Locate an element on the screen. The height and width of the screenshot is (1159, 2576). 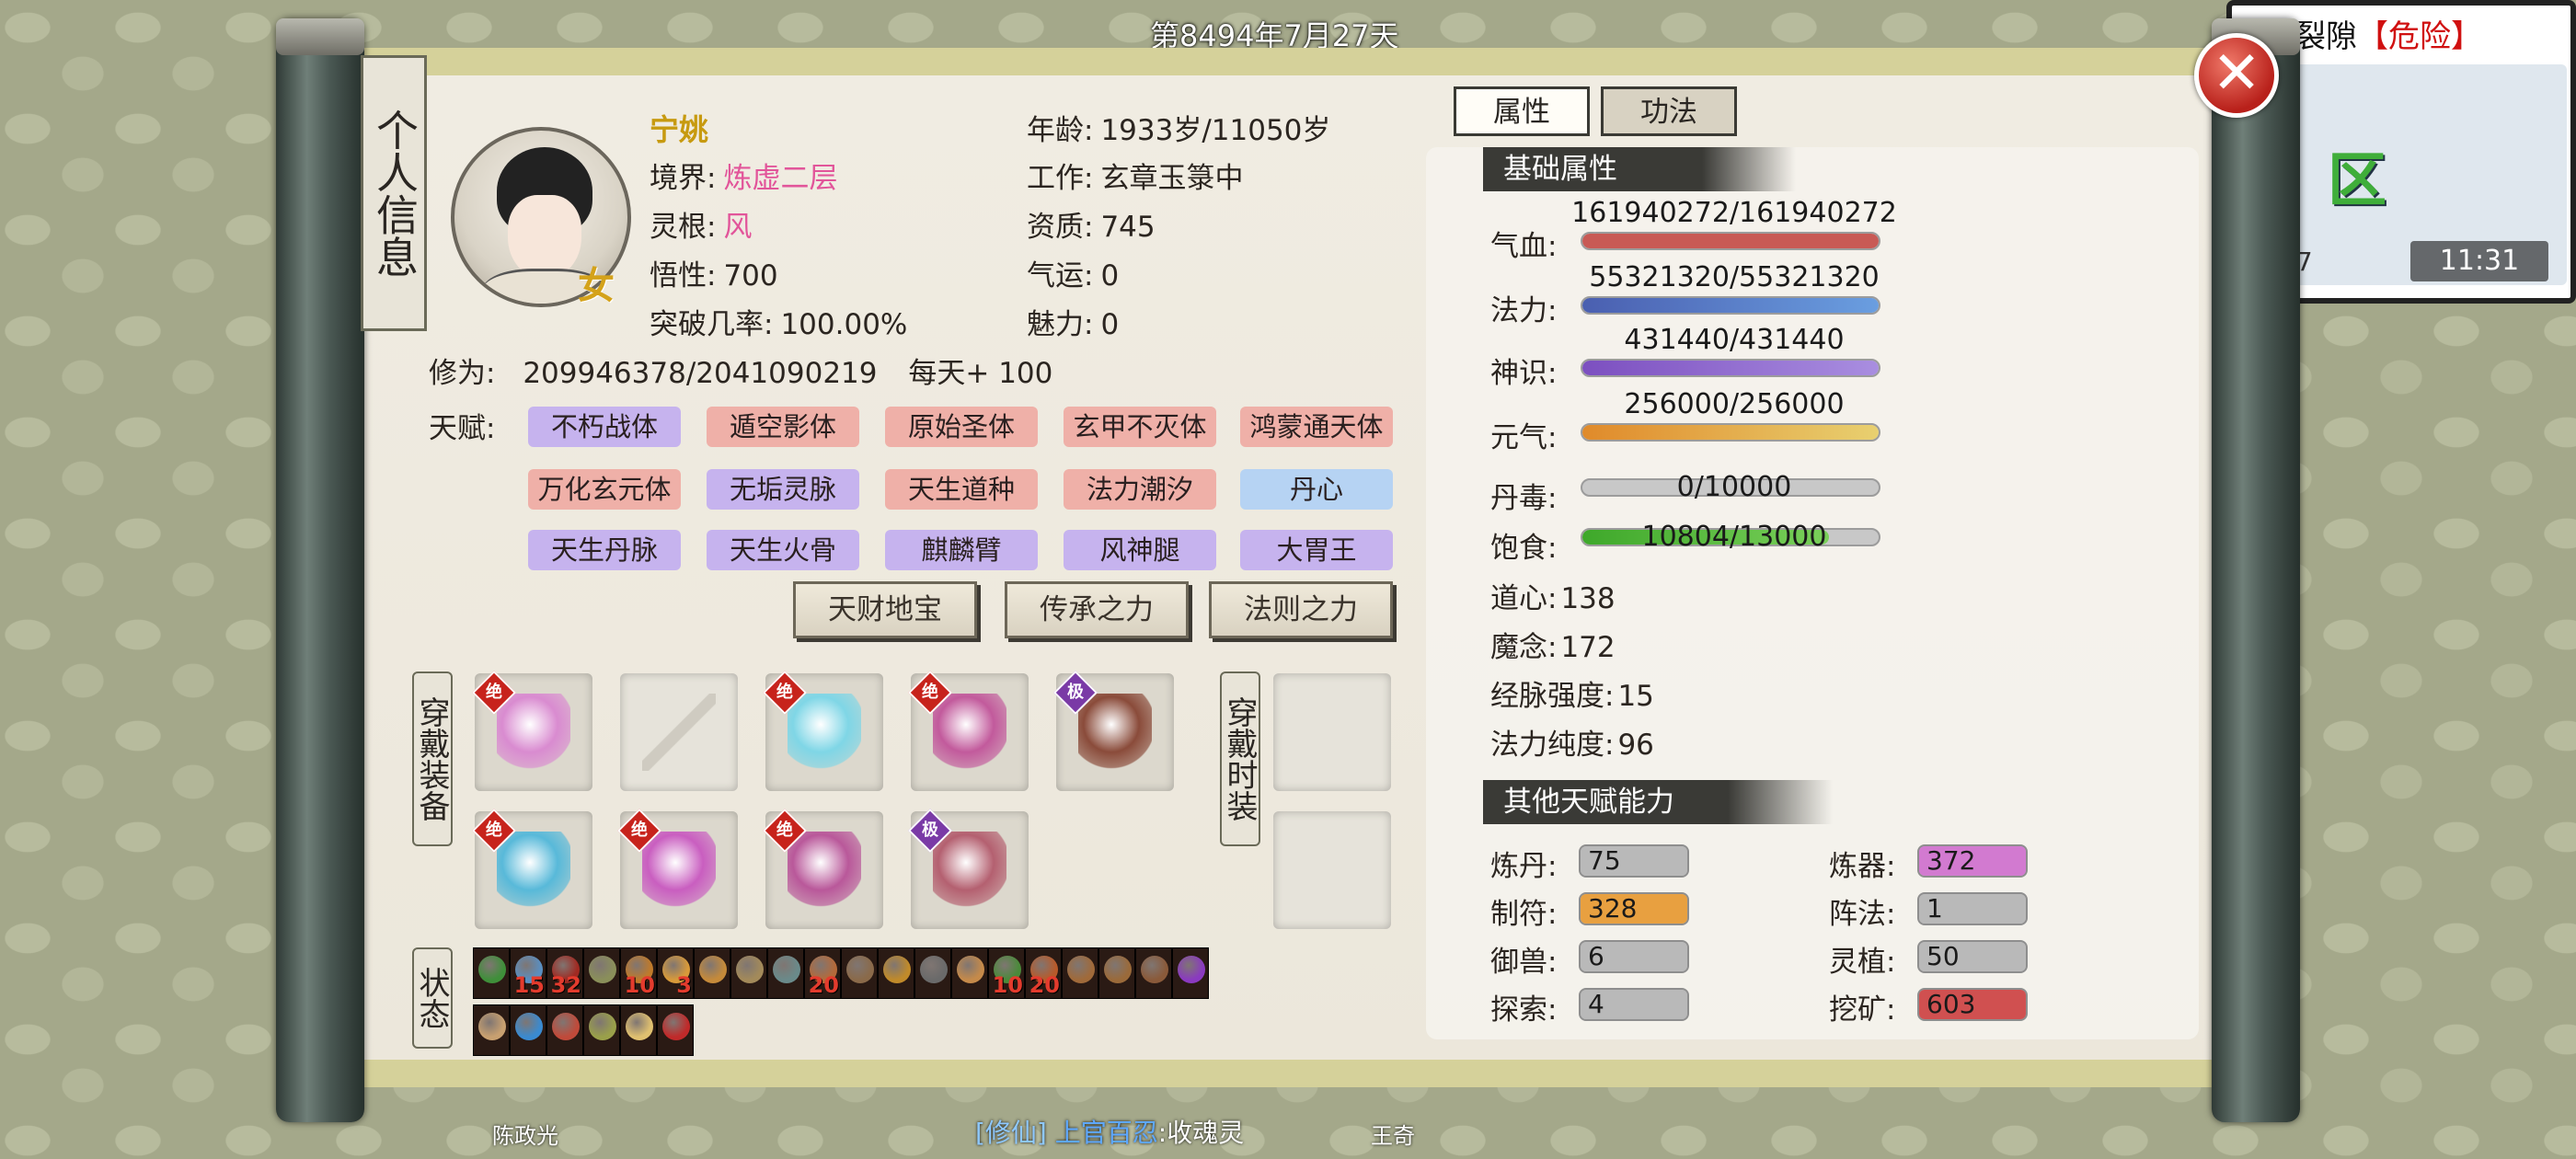
robe-icon is located at coordinates (533, 732).